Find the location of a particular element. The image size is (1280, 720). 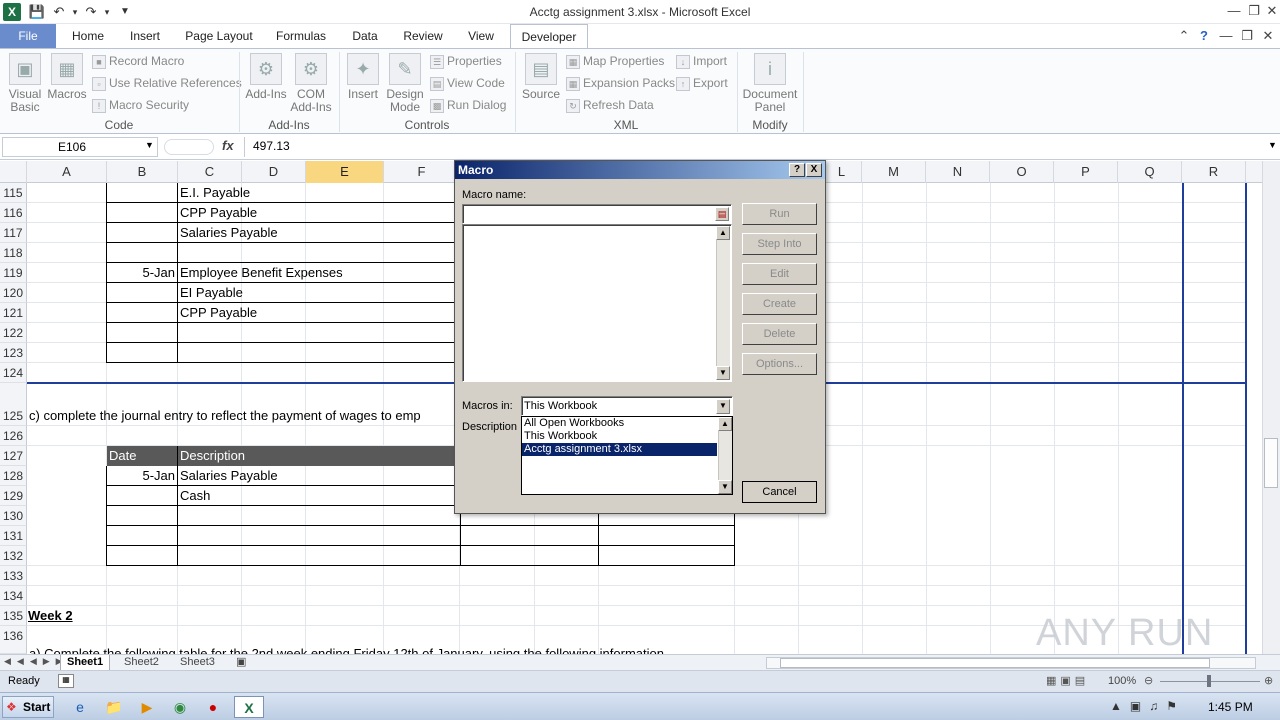

column-header: D is located at coordinates (274, 172).